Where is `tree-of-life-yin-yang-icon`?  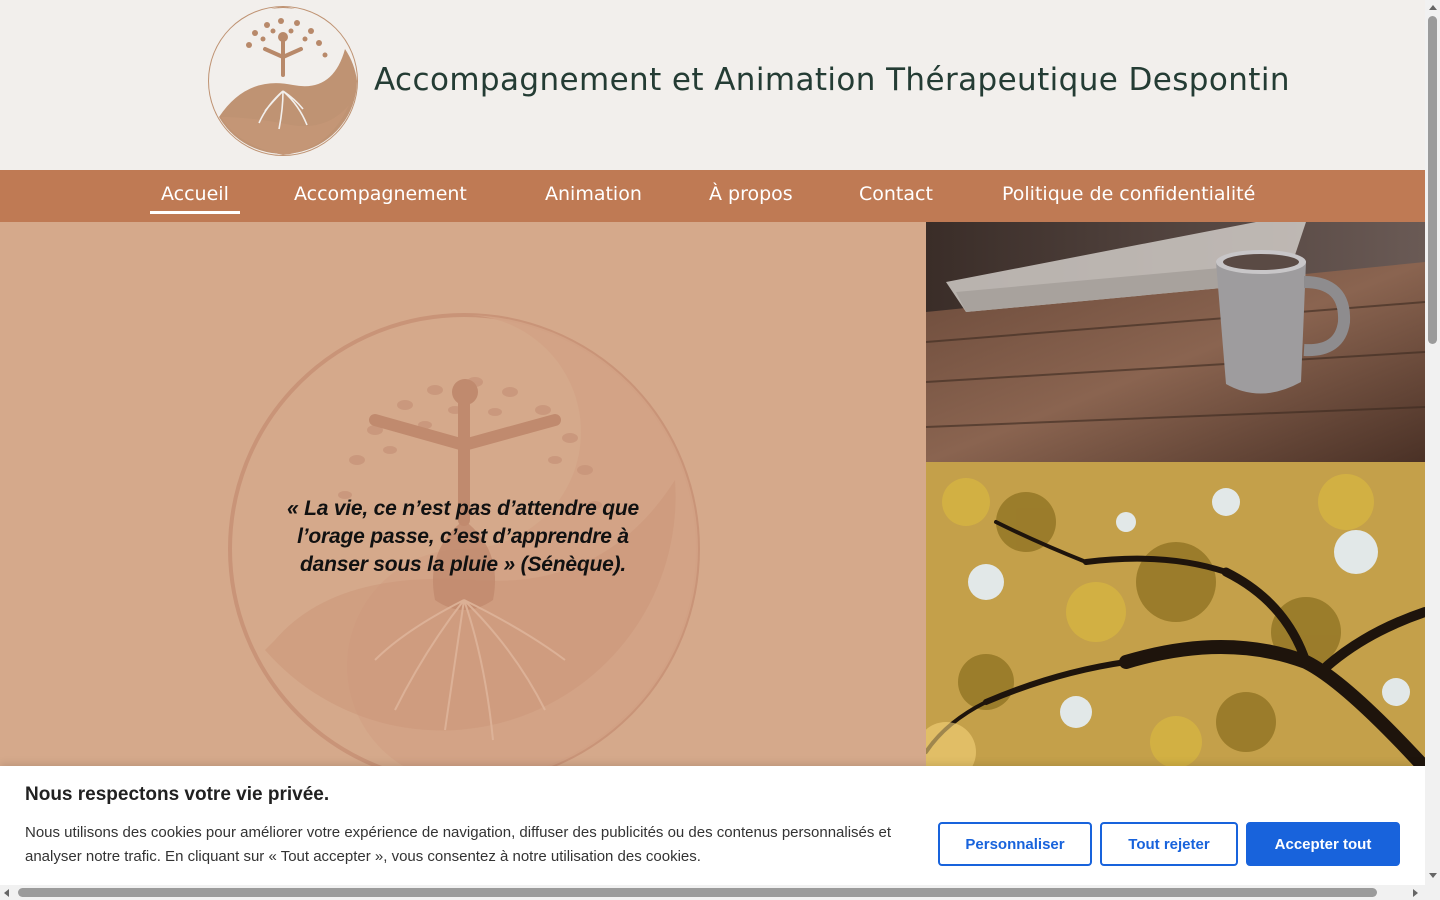 tree-of-life-yin-yang-icon is located at coordinates (283, 81).